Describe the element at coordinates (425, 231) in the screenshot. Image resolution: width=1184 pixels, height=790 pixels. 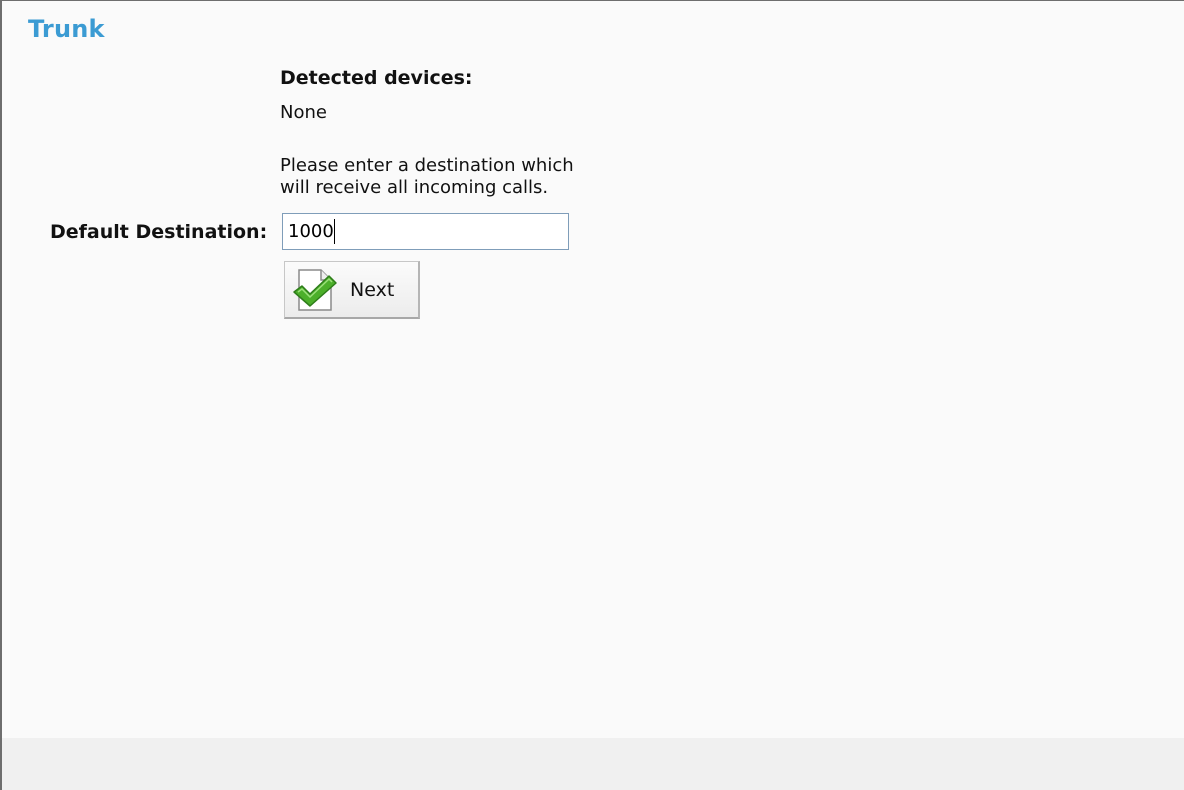
I see `default-destination-input` at that location.